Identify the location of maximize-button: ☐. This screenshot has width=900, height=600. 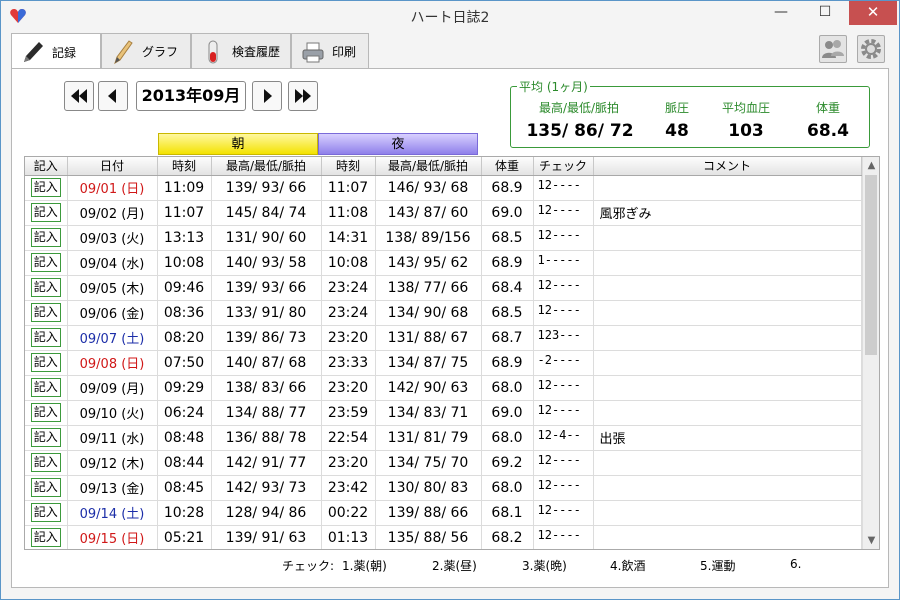
(825, 13).